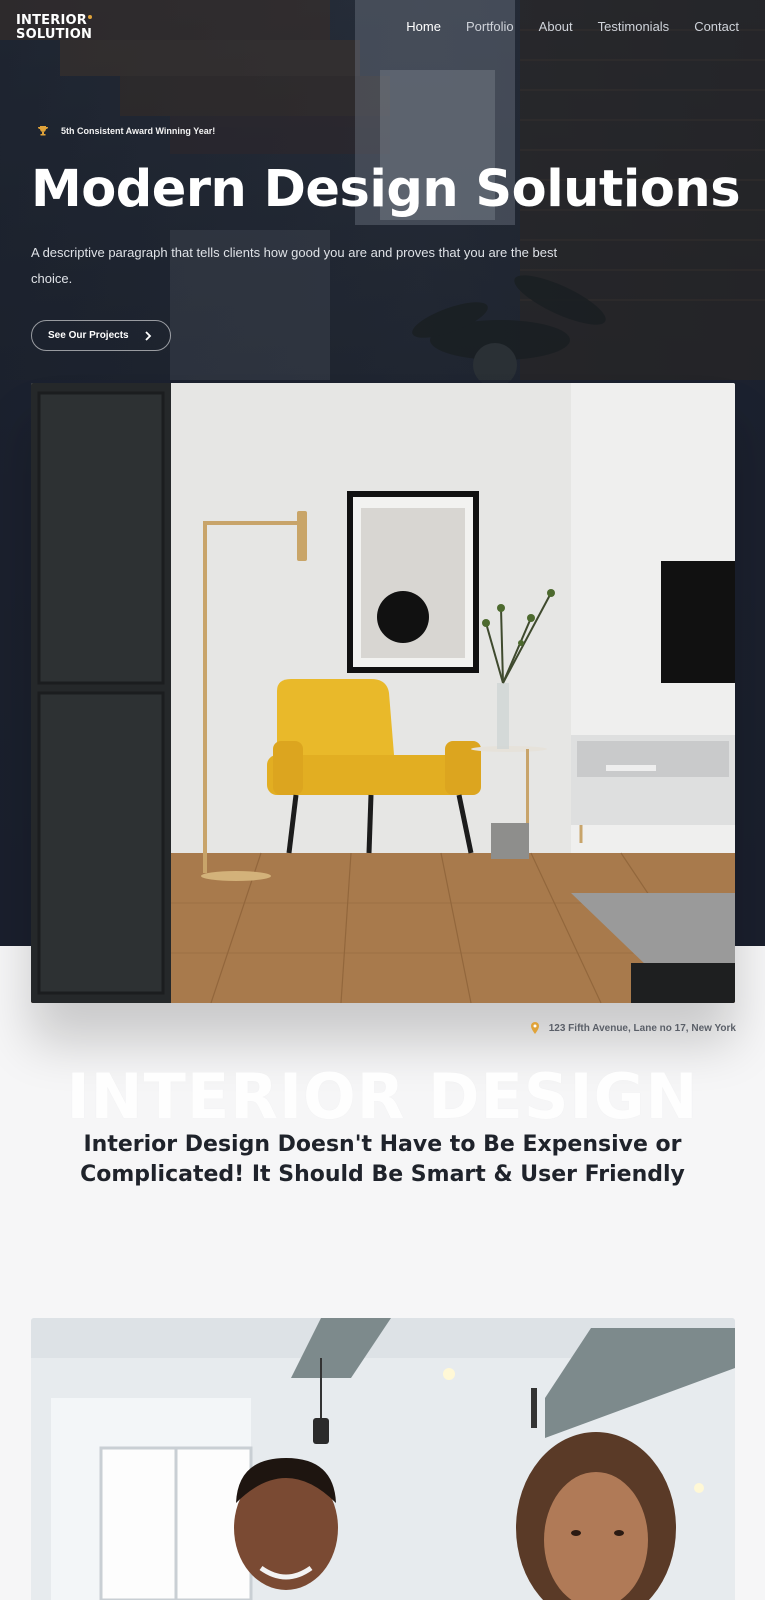 The width and height of the screenshot is (765, 1600). I want to click on see-projects-button: See Our Projects, so click(101, 335).